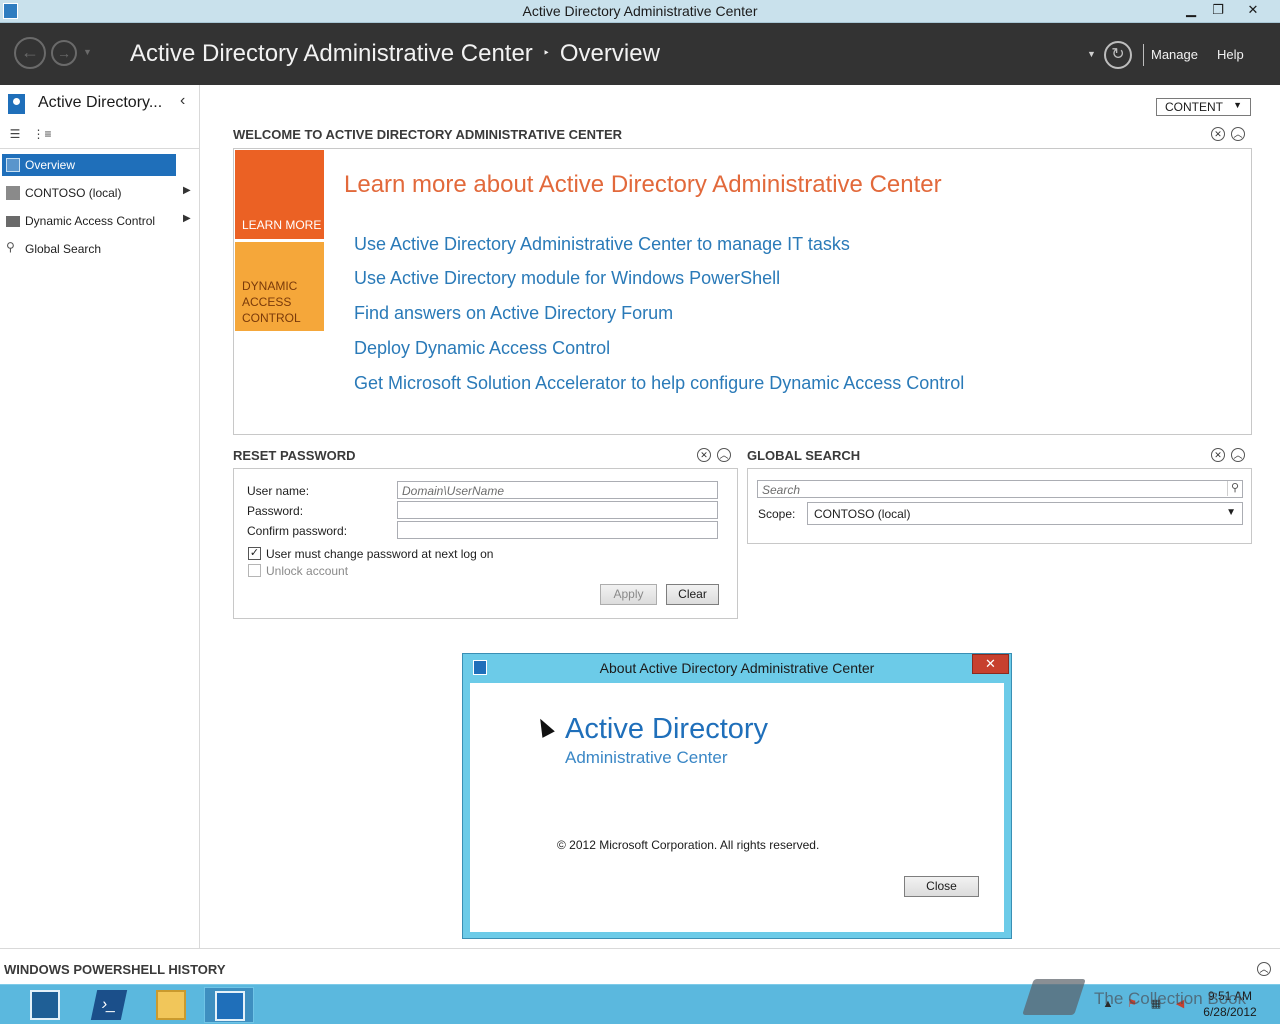  Describe the element at coordinates (282, 225) in the screenshot. I see `learn-more-tile-label: LEARN MORE` at that location.